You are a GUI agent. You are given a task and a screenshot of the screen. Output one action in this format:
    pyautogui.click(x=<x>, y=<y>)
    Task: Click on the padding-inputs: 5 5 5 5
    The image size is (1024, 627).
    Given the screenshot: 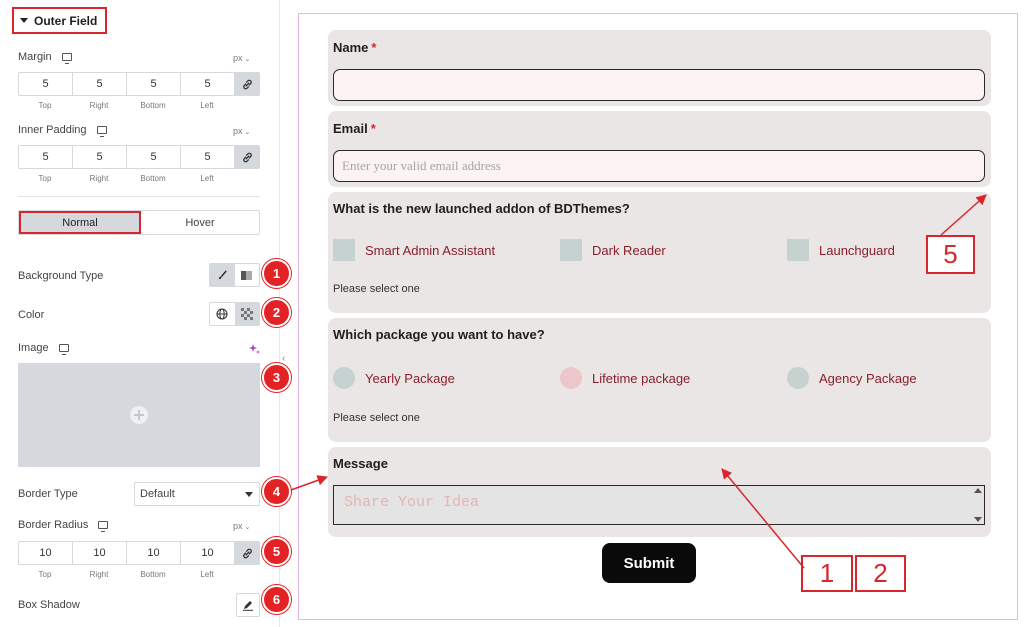 What is the action you would take?
    pyautogui.click(x=139, y=157)
    